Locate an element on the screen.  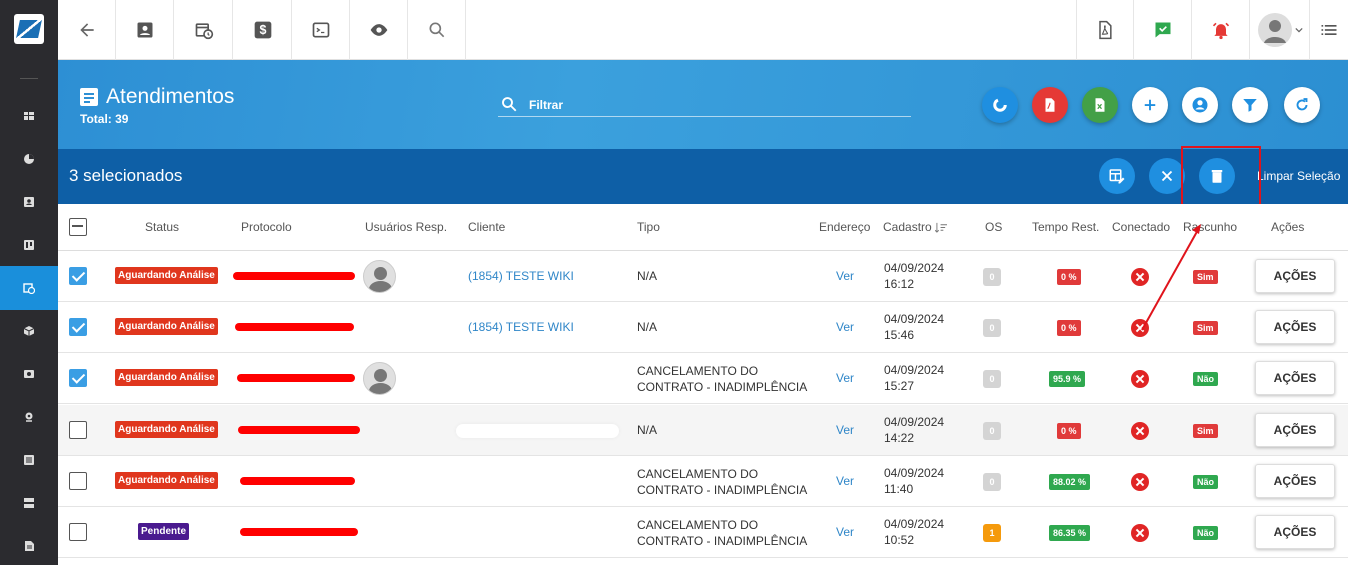
back-arrow-icon is located at coordinates (86, 30).